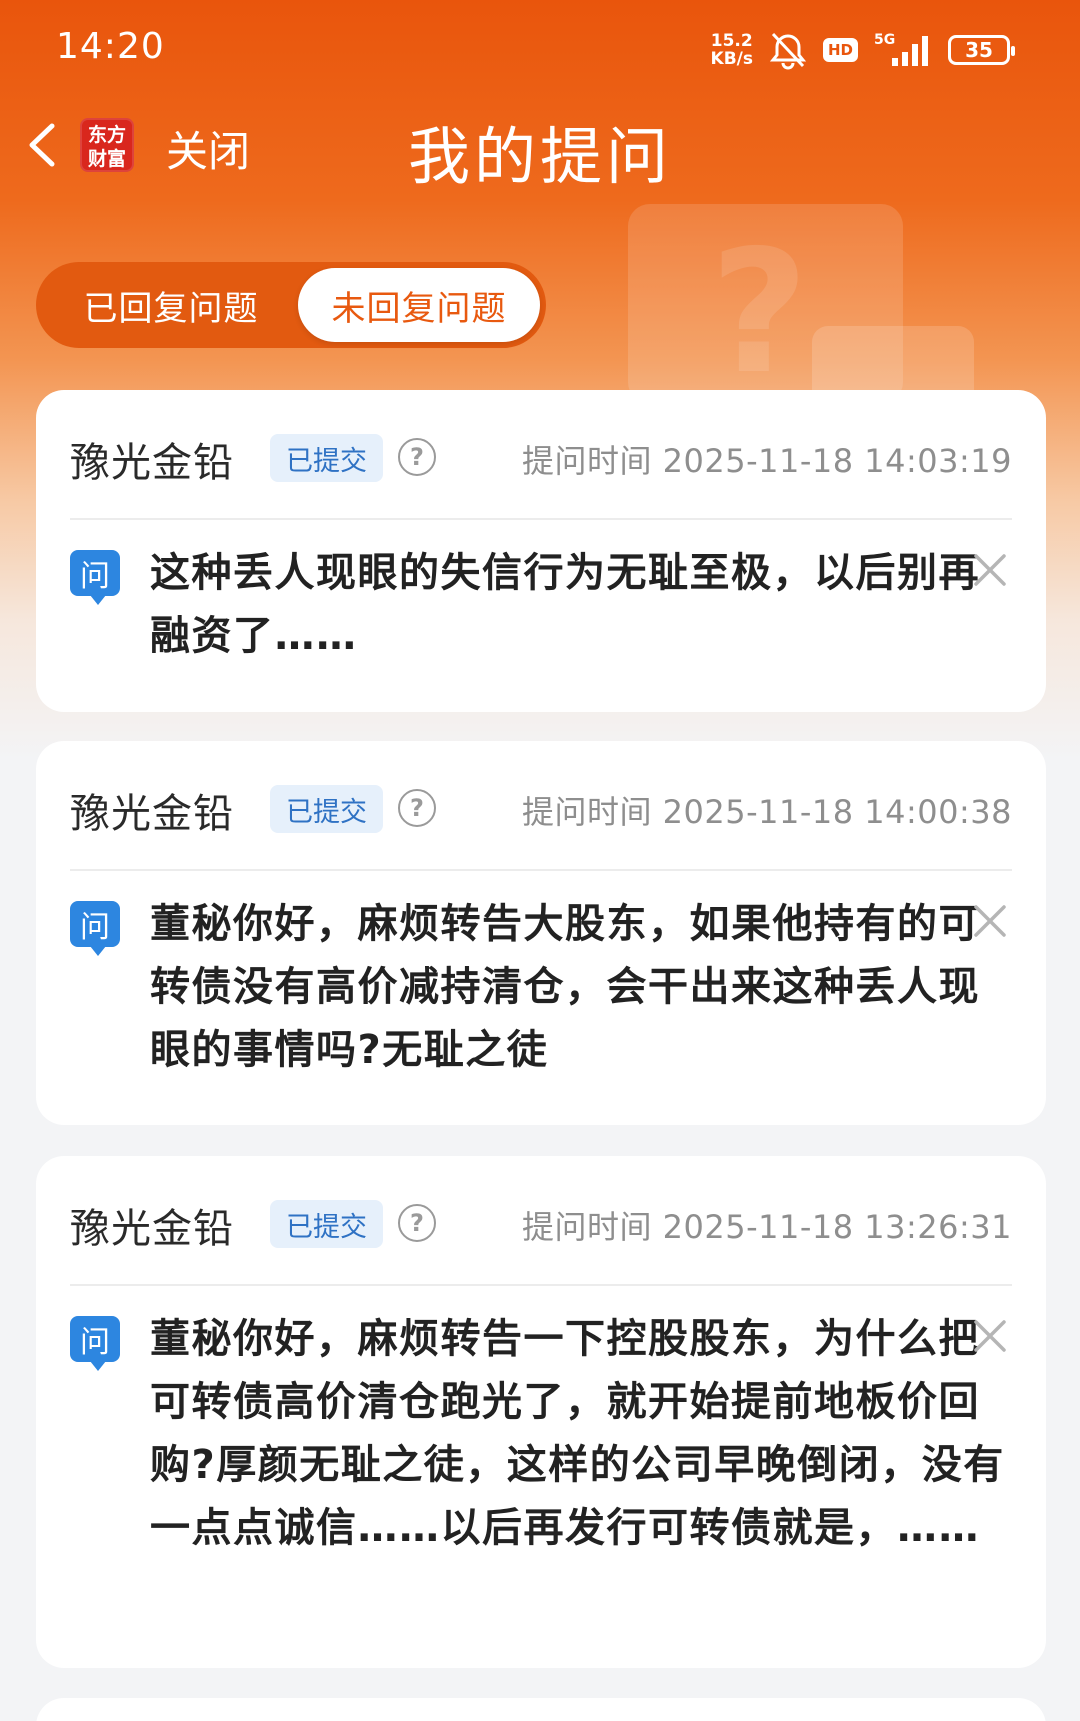 This screenshot has height=1721, width=1080. Describe the element at coordinates (759, 313) in the screenshot. I see `question-mark-icon: ?` at that location.